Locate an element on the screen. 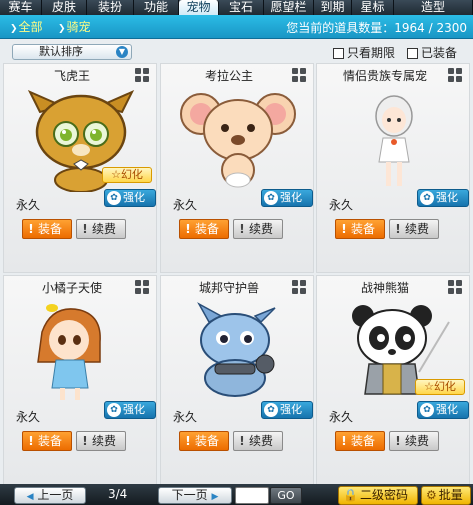  pet-name: 情侣贵族专属宠 is located at coordinates (384, 76).